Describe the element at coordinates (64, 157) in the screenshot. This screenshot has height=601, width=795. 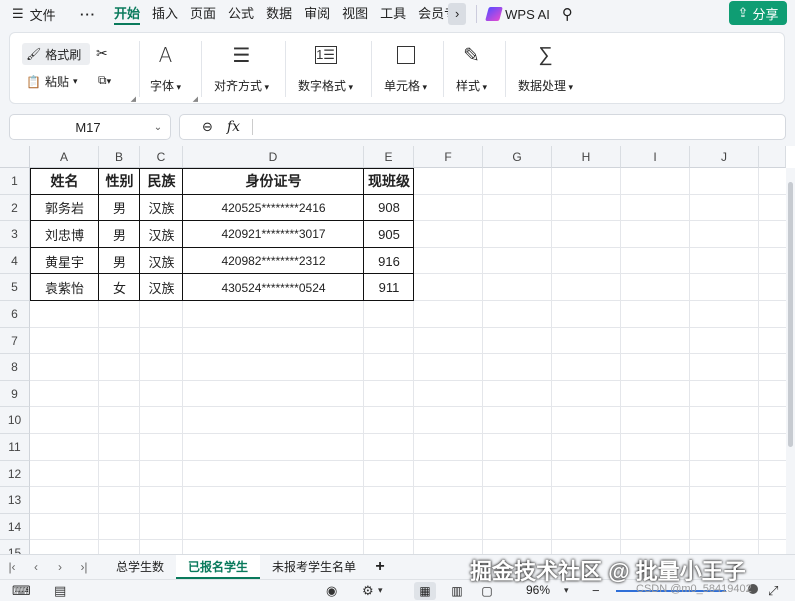
I see `column-header: A` at that location.